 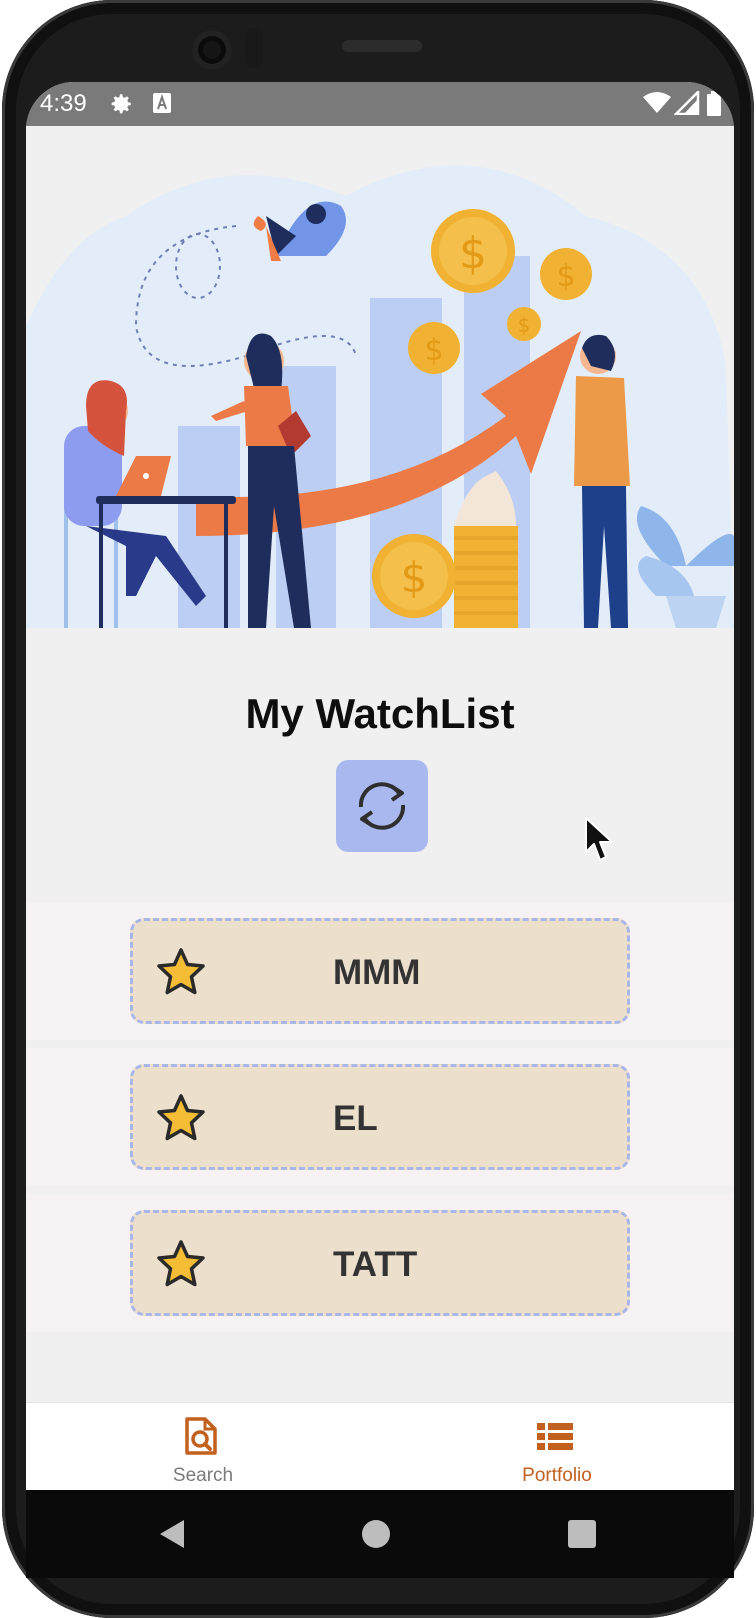 I want to click on earpiece-speaker, so click(x=382, y=46).